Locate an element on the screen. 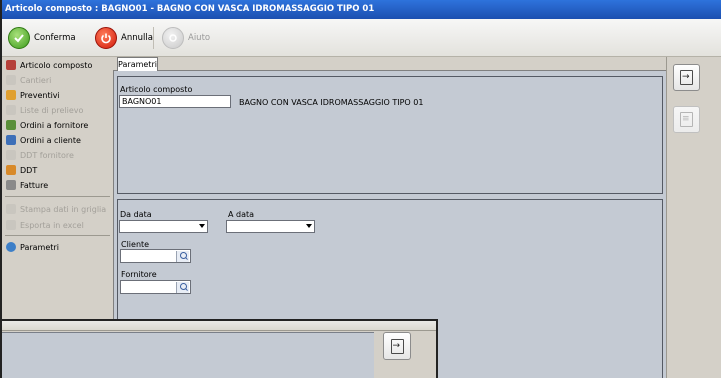 Image resolution: width=721 pixels, height=378 pixels. excel-icon is located at coordinates (11, 225).